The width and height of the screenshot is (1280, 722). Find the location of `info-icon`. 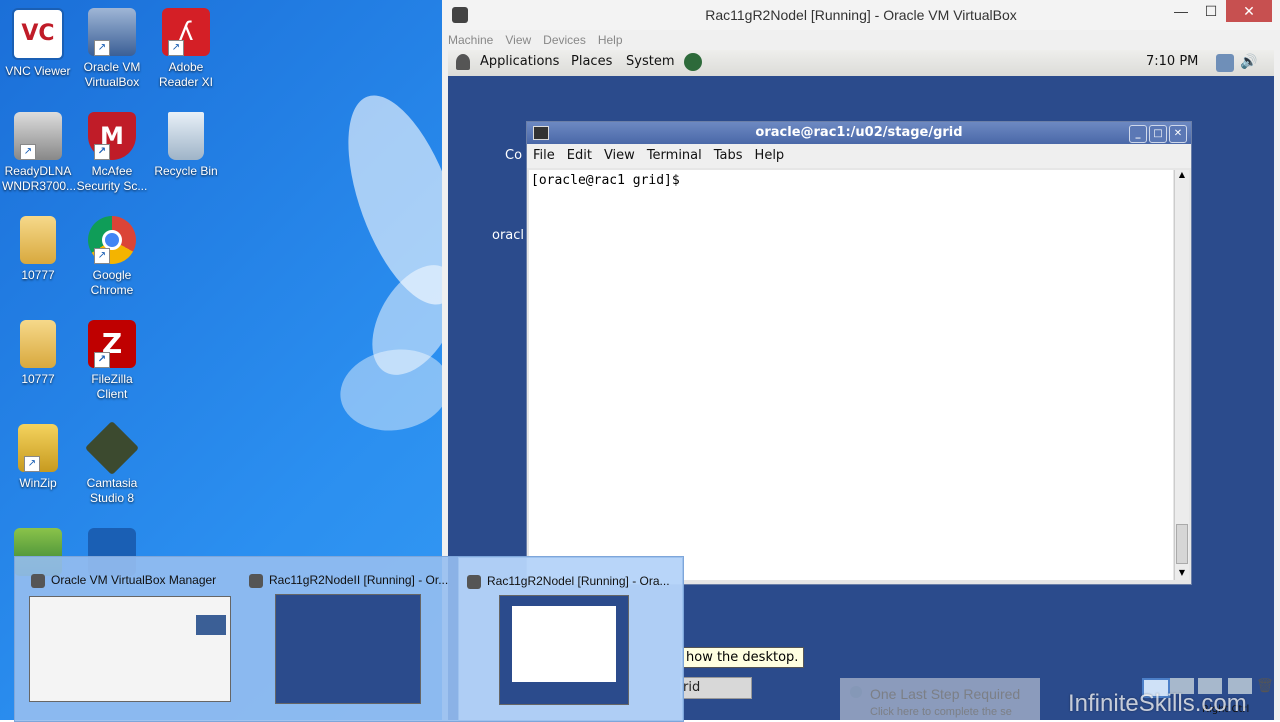

info-icon is located at coordinates (856, 692).